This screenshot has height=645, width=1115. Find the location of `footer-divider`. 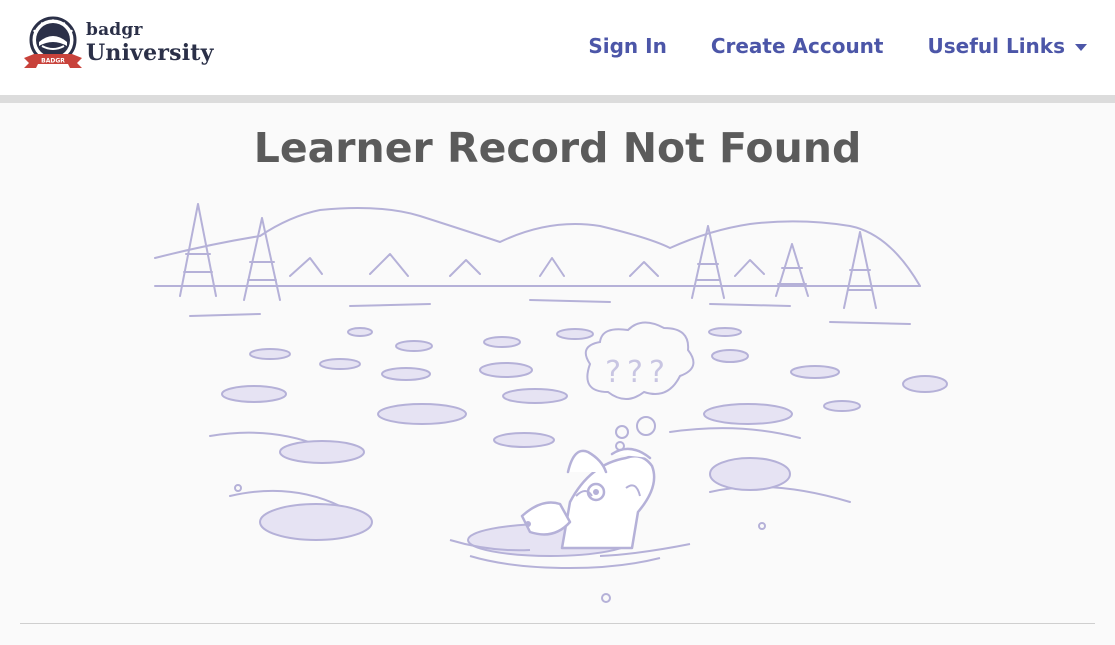

footer-divider is located at coordinates (557, 623).